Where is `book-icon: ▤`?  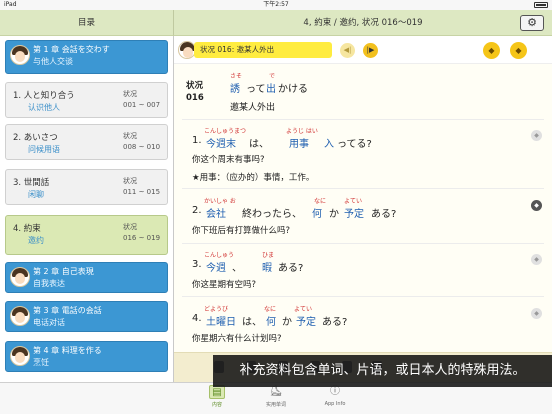
book-icon: ▤ is located at coordinates (217, 392).